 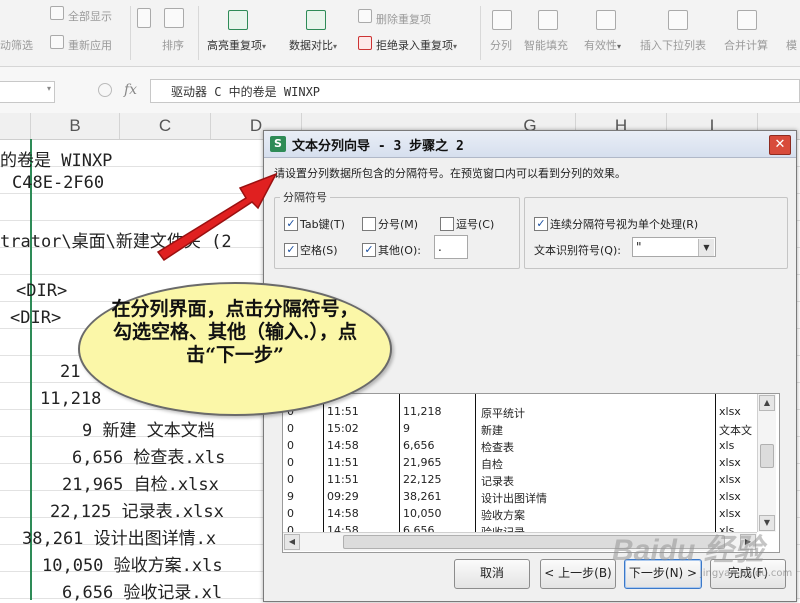 I want to click on column-header-a, so click(x=15, y=126).